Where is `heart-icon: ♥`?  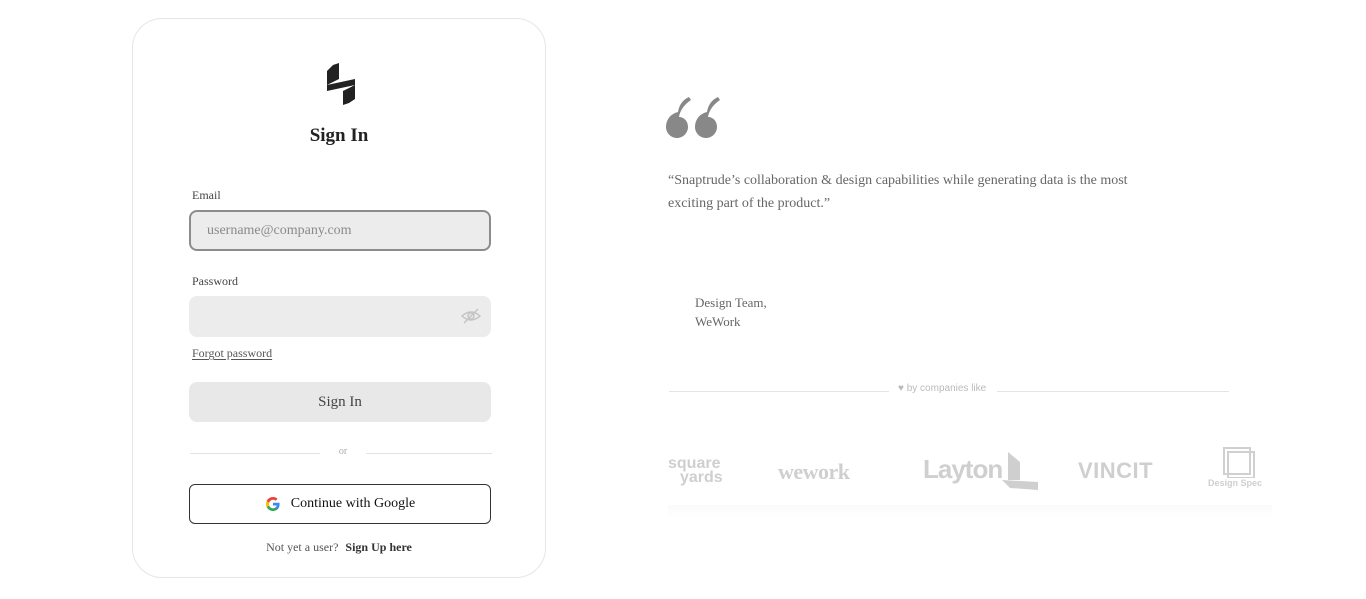 heart-icon: ♥ is located at coordinates (901, 388).